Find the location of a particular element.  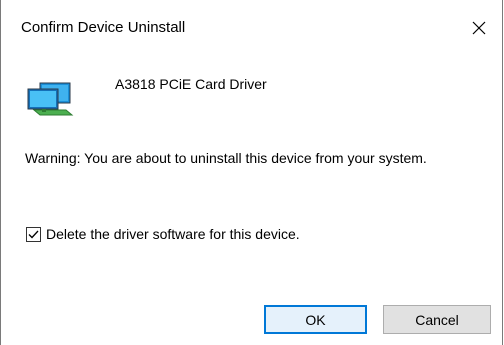

dialog-title: Confirm Device Uninstall is located at coordinates (103, 27).